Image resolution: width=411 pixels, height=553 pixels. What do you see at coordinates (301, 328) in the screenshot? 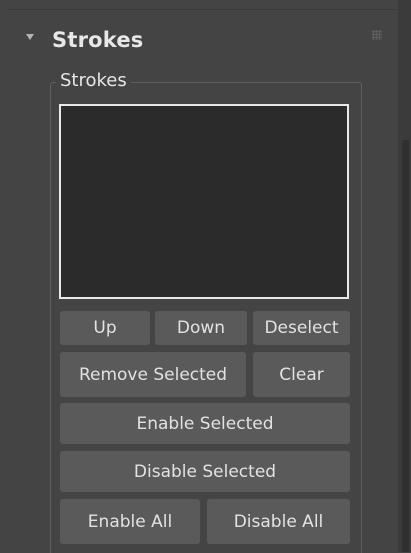
I see `deselect-button: Deselect` at bounding box center [301, 328].